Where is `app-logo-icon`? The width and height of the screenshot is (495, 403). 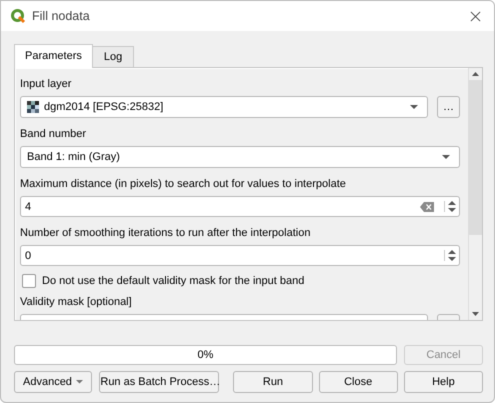 app-logo-icon is located at coordinates (18, 16).